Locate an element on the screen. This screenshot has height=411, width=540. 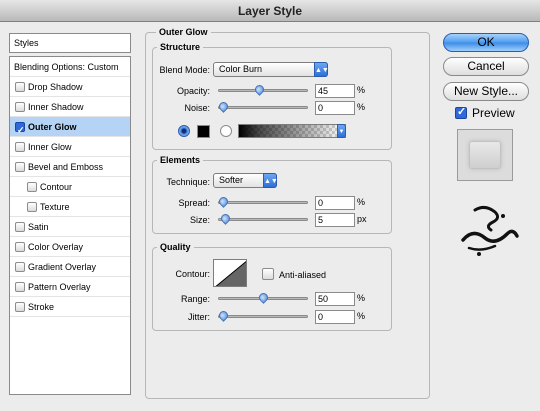
color-overlay-checkbox is located at coordinates (20, 247).